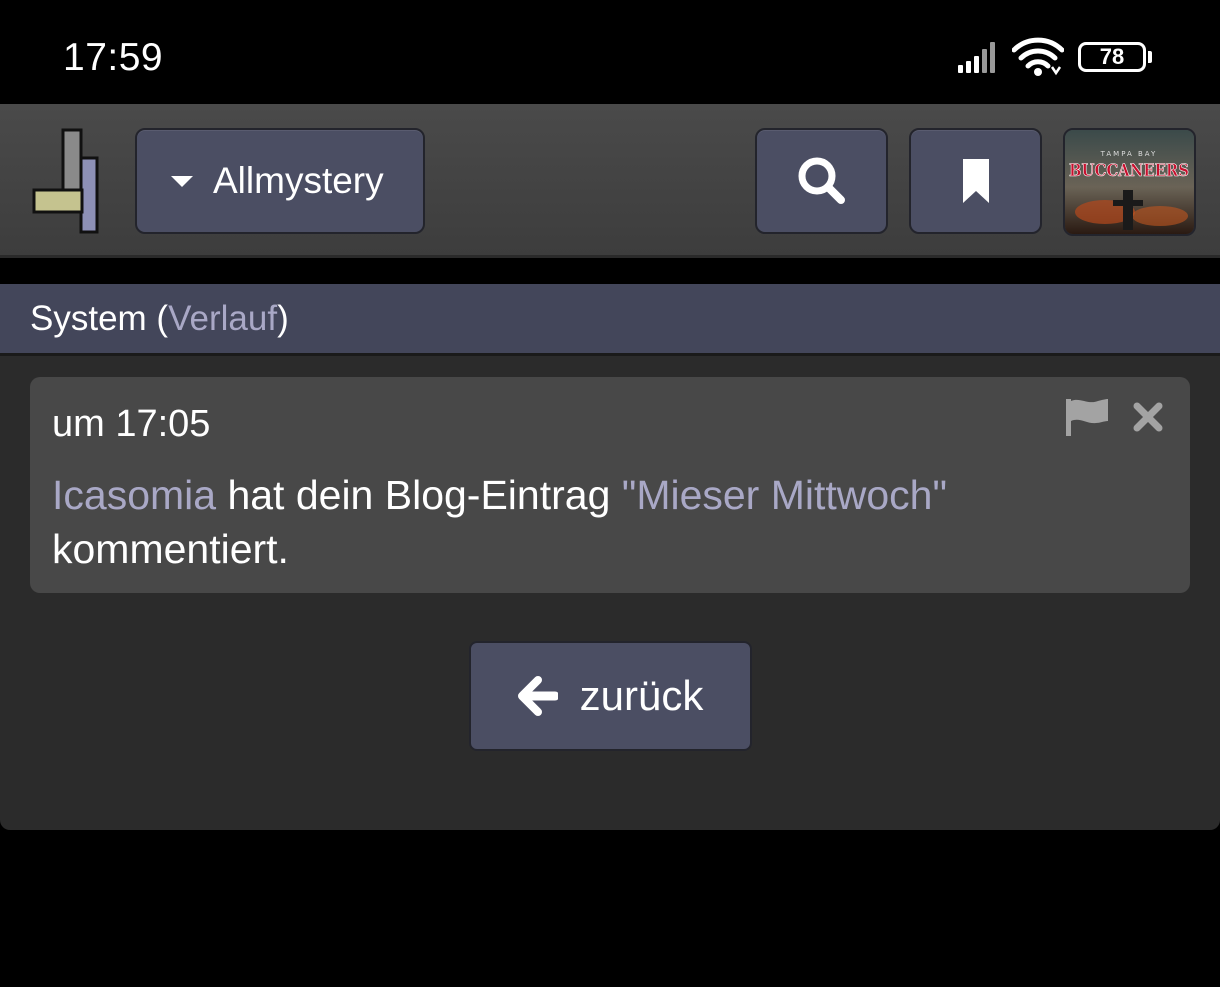  What do you see at coordinates (537, 696) in the screenshot?
I see `arrow-left-icon` at bounding box center [537, 696].